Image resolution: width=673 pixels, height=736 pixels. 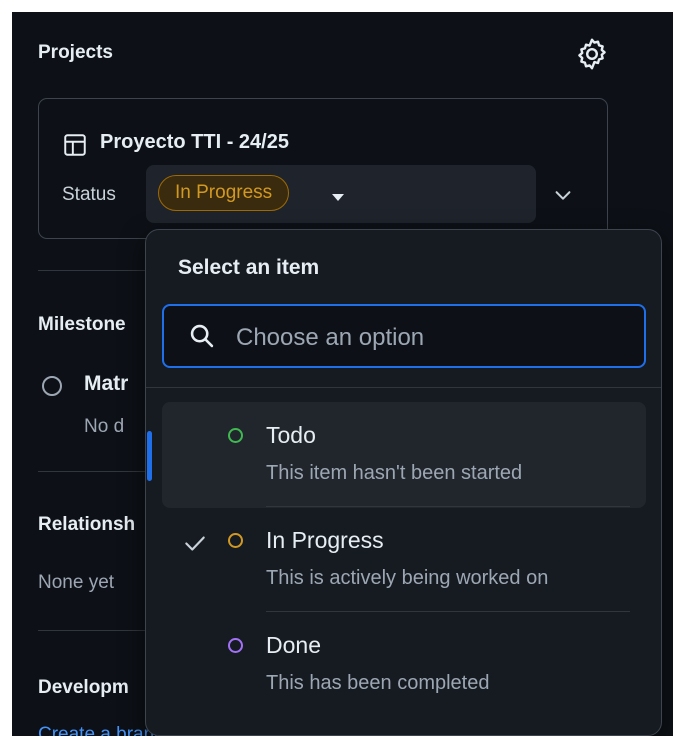 What do you see at coordinates (52, 386) in the screenshot?
I see `milestone-open-icon` at bounding box center [52, 386].